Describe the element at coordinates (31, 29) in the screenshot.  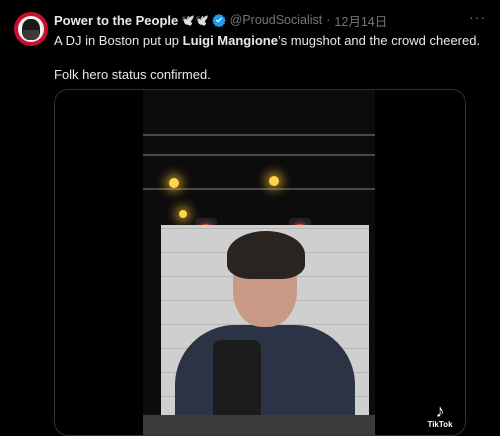
I see `avatar` at that location.